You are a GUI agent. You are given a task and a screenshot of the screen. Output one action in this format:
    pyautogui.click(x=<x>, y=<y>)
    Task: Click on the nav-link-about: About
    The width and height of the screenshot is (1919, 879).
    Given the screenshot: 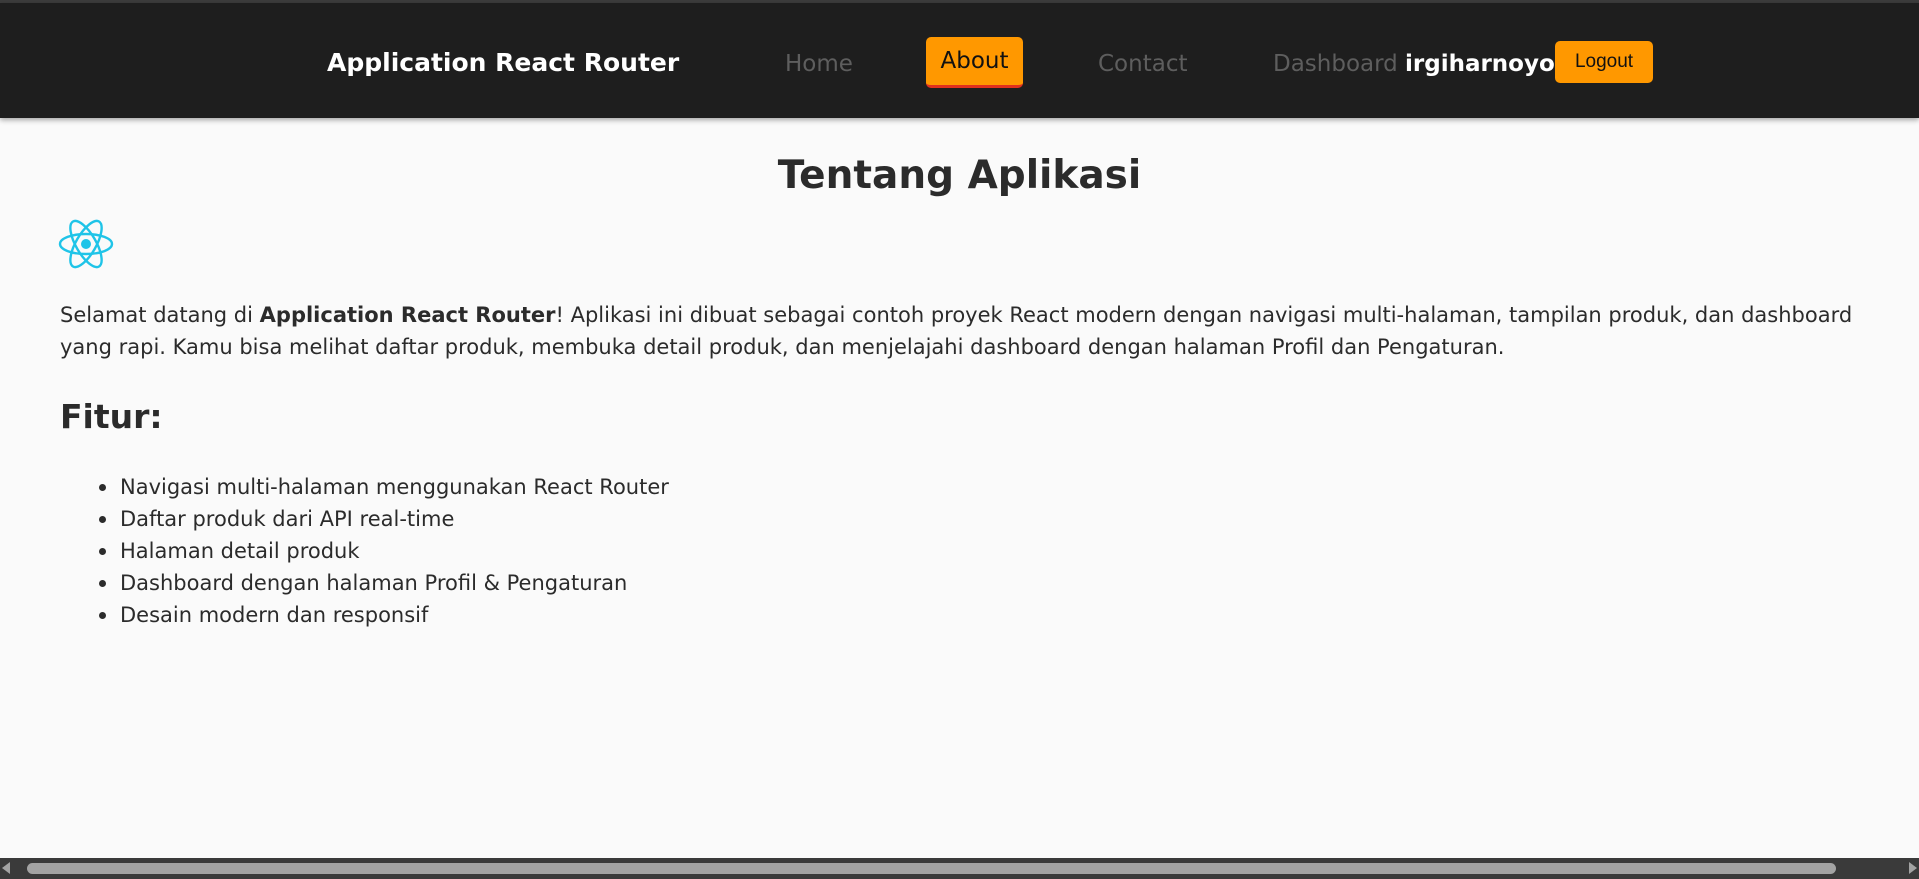 What is the action you would take?
    pyautogui.click(x=974, y=62)
    